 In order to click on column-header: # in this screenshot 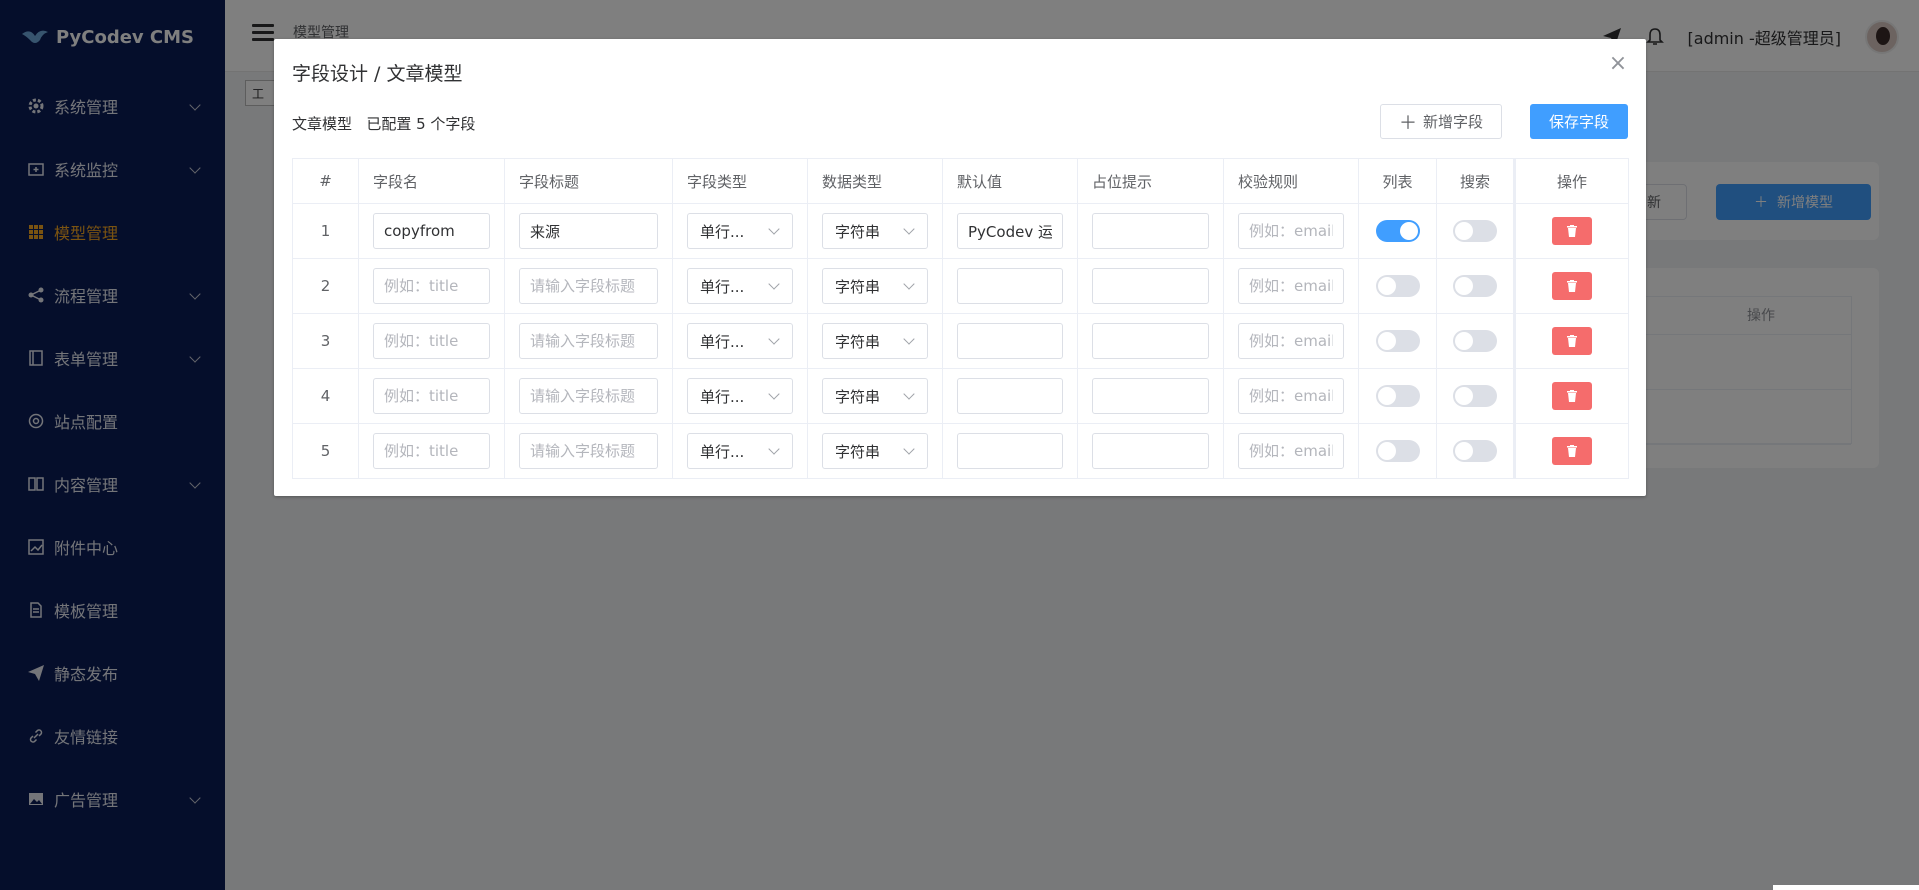, I will do `click(325, 181)`.